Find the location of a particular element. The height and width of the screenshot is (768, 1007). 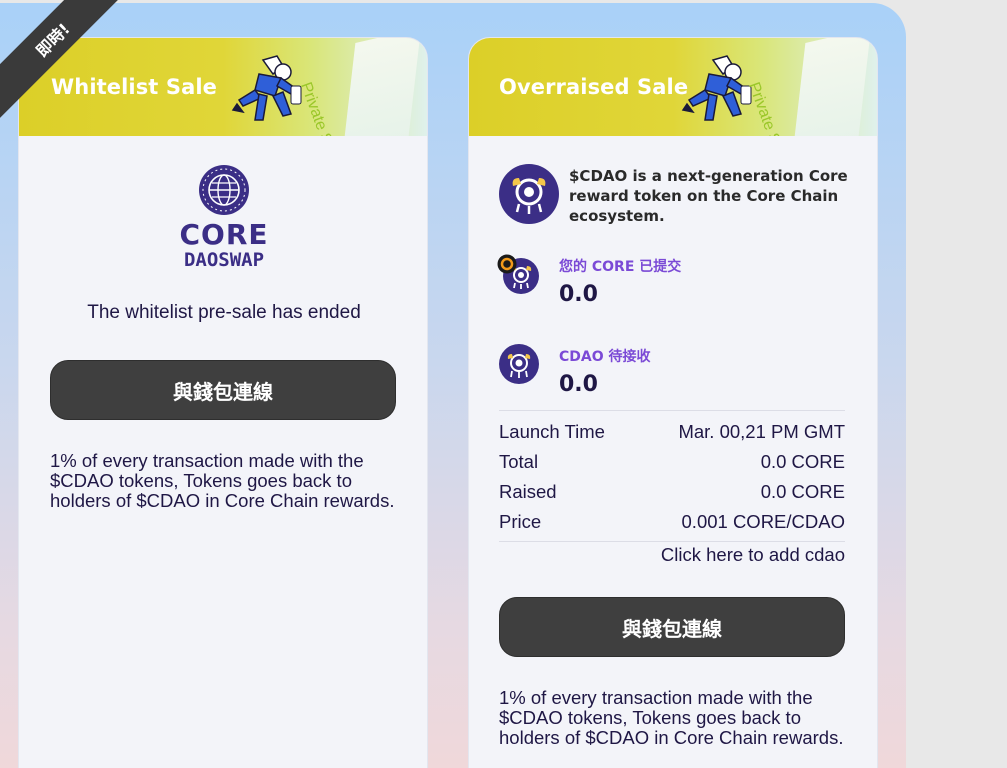

cdao-pending-balance: CDAO 待接收 0.0 is located at coordinates (674, 374).